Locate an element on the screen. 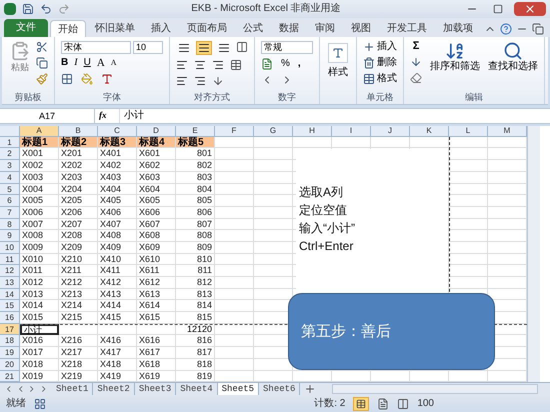 The image size is (550, 412). ribbon-tab: 页面布局 is located at coordinates (207, 28).